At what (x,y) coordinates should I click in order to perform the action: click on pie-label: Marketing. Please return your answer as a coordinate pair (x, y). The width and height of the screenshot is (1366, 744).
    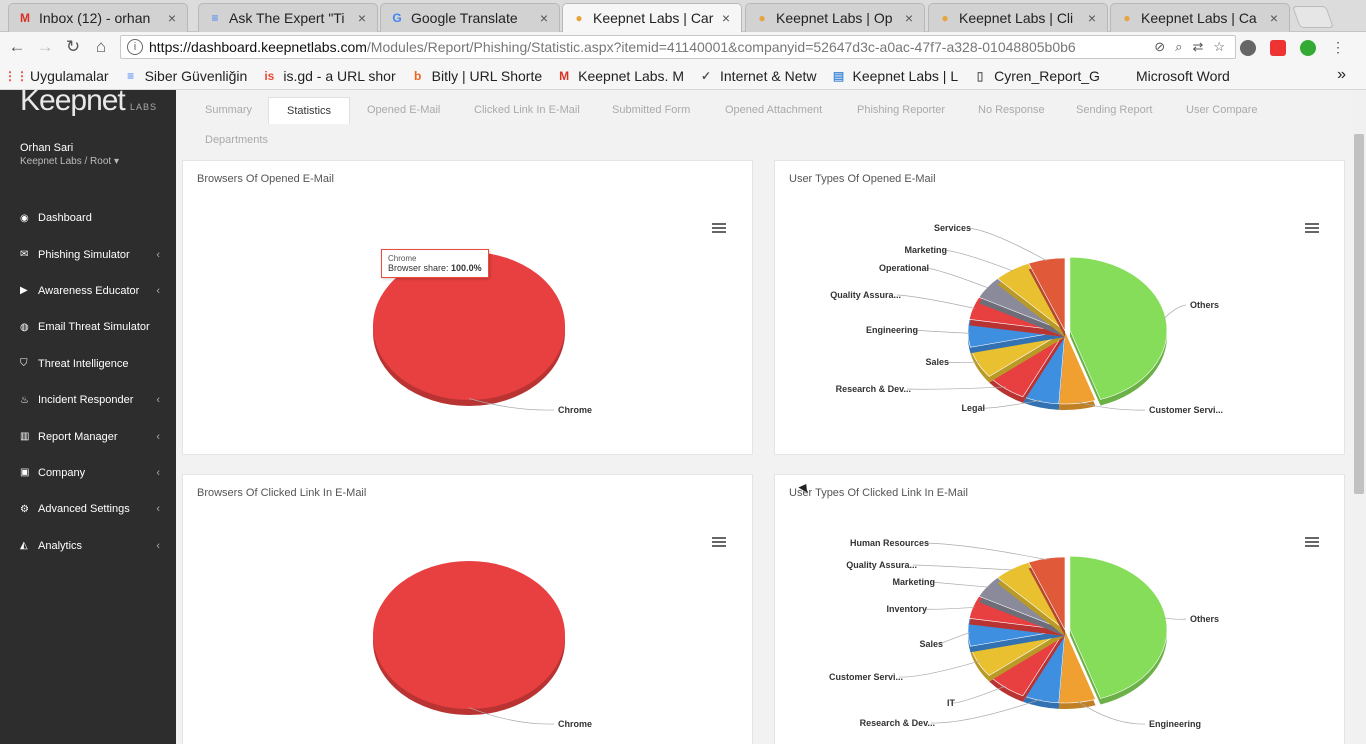
    Looking at the image, I should click on (925, 250).